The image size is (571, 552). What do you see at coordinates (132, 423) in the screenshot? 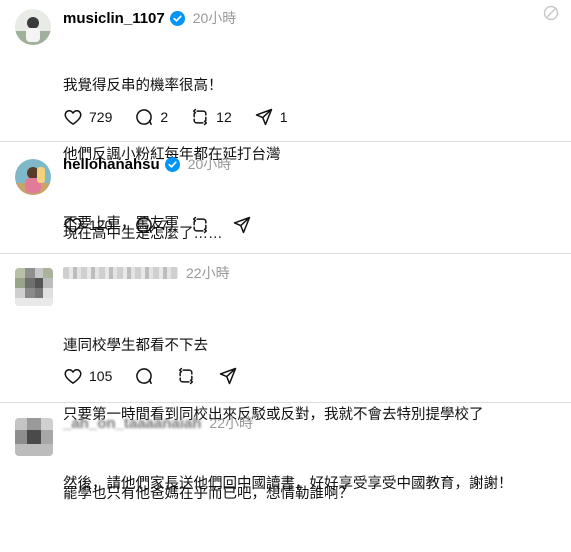
I see `blurred-username: _ah_on_taaaanaiah` at bounding box center [132, 423].